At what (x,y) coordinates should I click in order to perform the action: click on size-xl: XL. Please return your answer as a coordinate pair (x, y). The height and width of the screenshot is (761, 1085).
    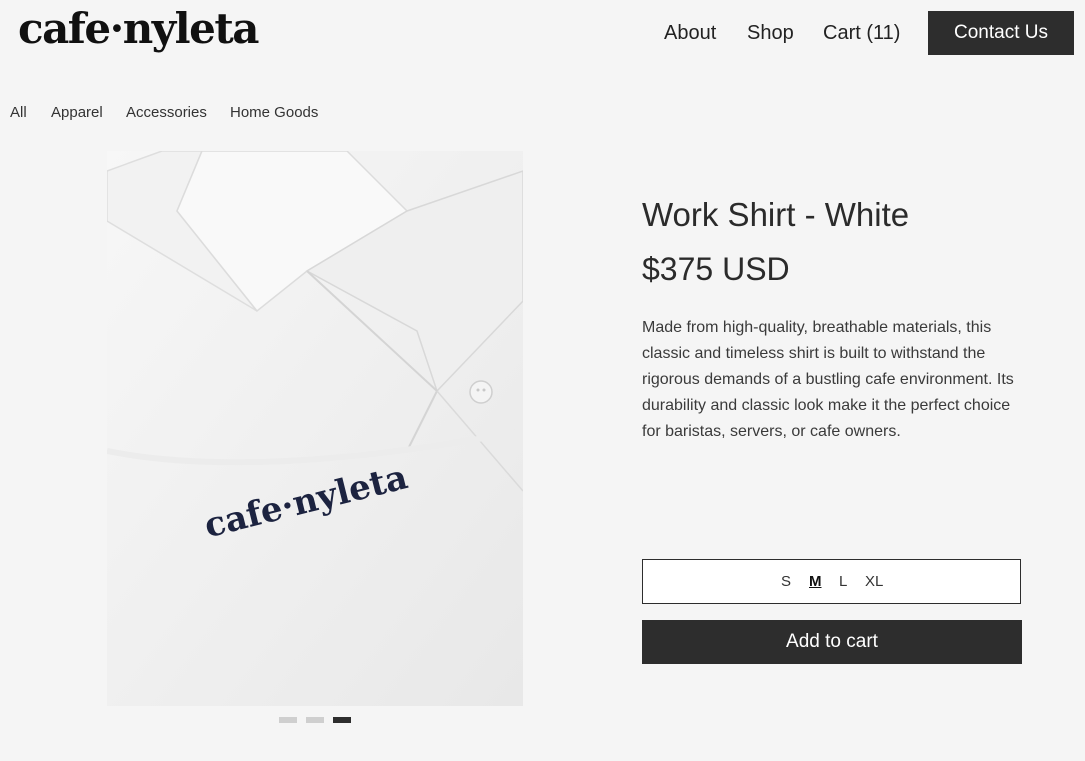
    Looking at the image, I should click on (874, 581).